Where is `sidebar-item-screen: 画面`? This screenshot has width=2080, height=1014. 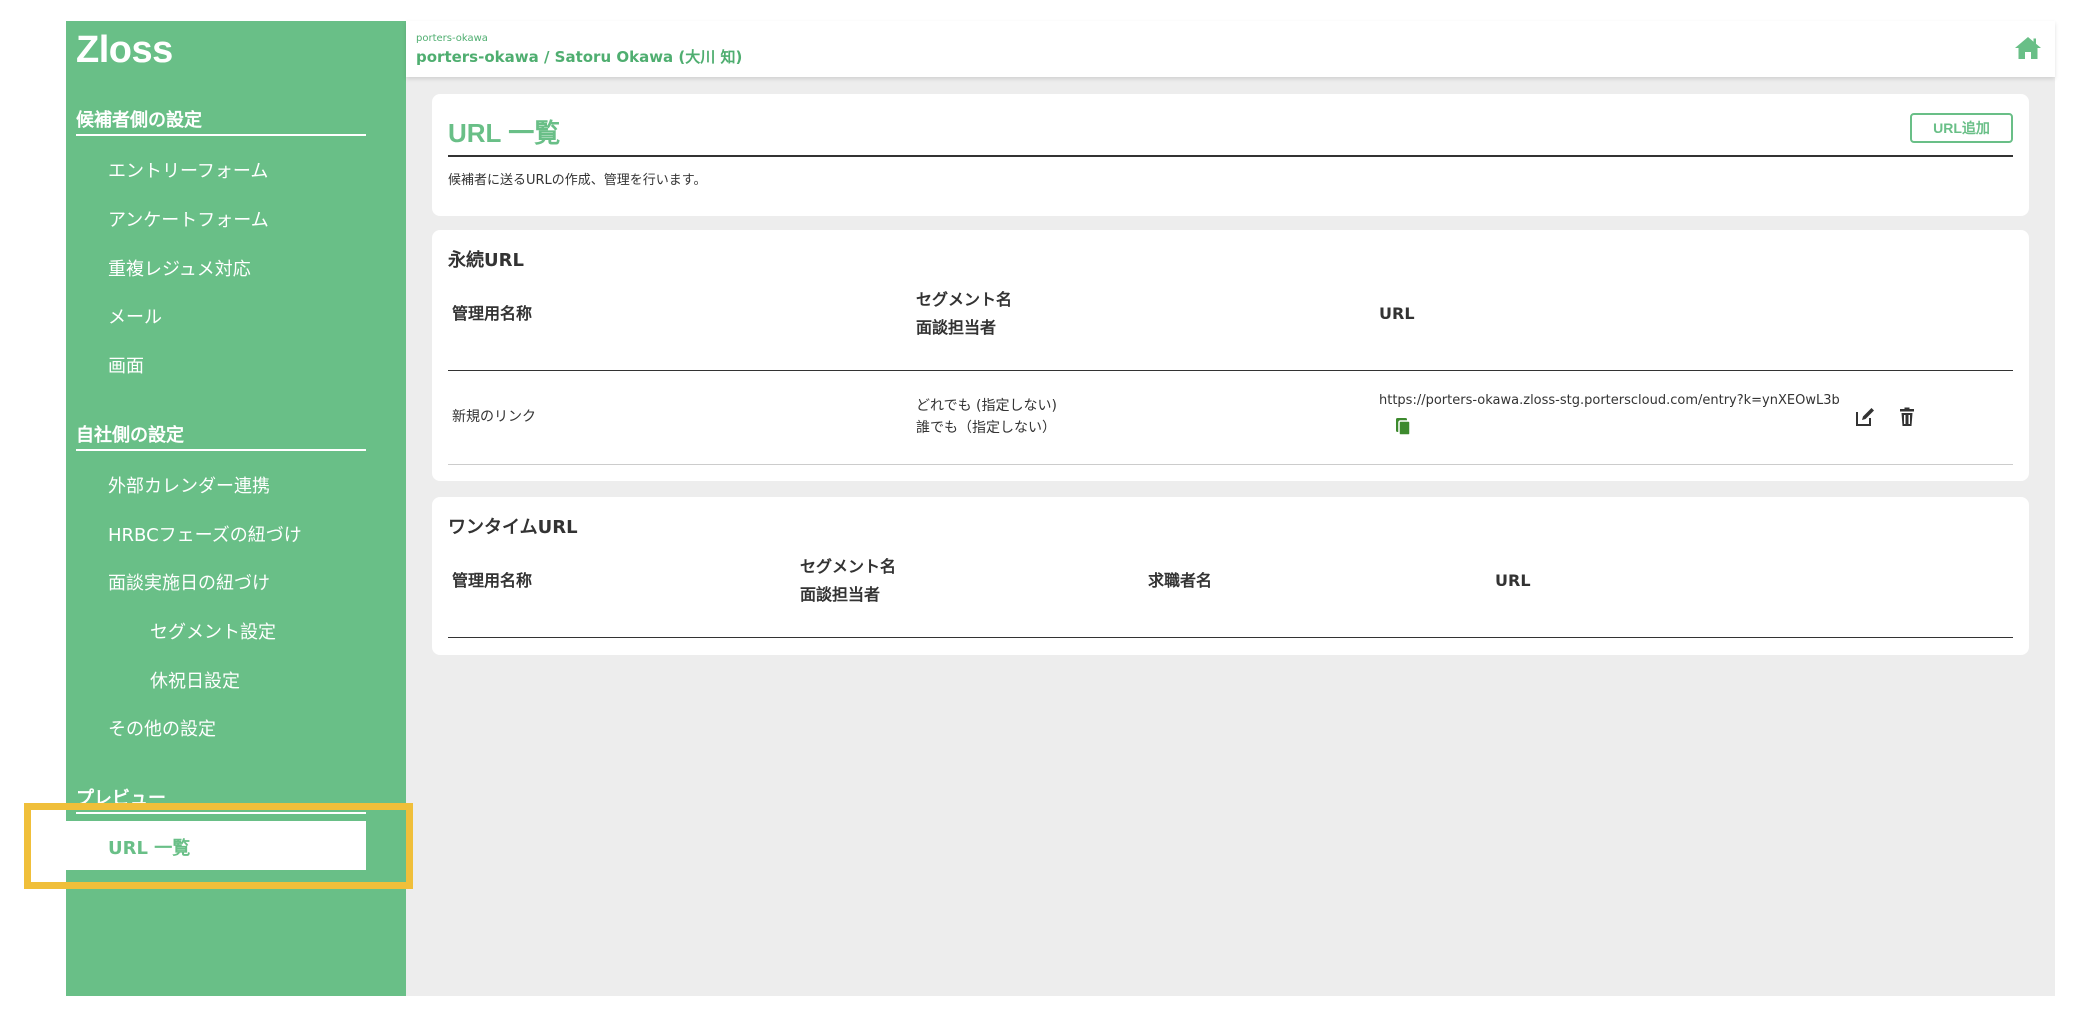 sidebar-item-screen: 画面 is located at coordinates (126, 365).